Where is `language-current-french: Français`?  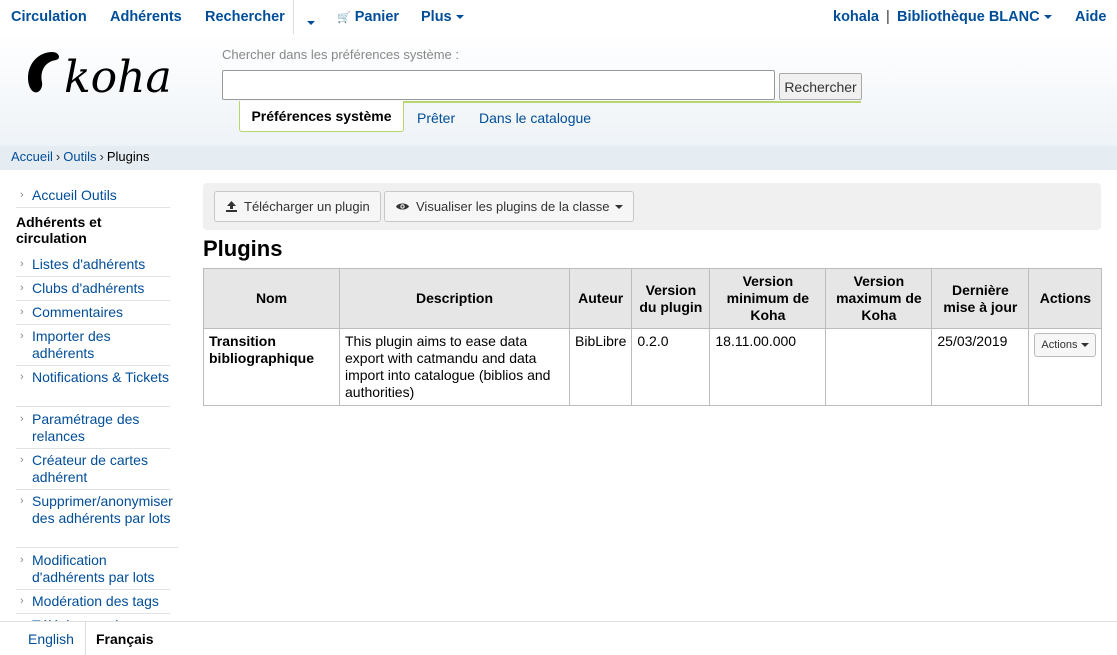
language-current-french: Français is located at coordinates (125, 639).